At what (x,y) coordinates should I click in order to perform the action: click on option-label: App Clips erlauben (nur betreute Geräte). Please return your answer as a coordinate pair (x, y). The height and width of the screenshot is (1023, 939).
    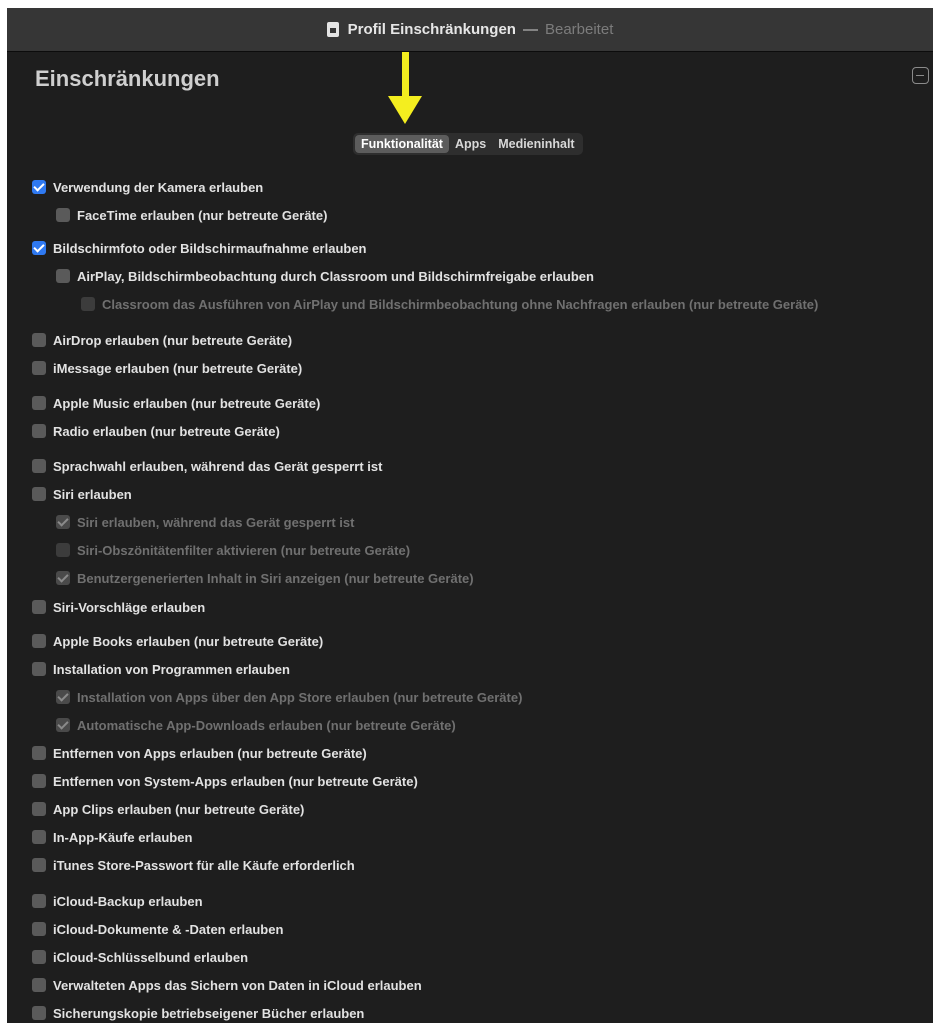
    Looking at the image, I should click on (179, 809).